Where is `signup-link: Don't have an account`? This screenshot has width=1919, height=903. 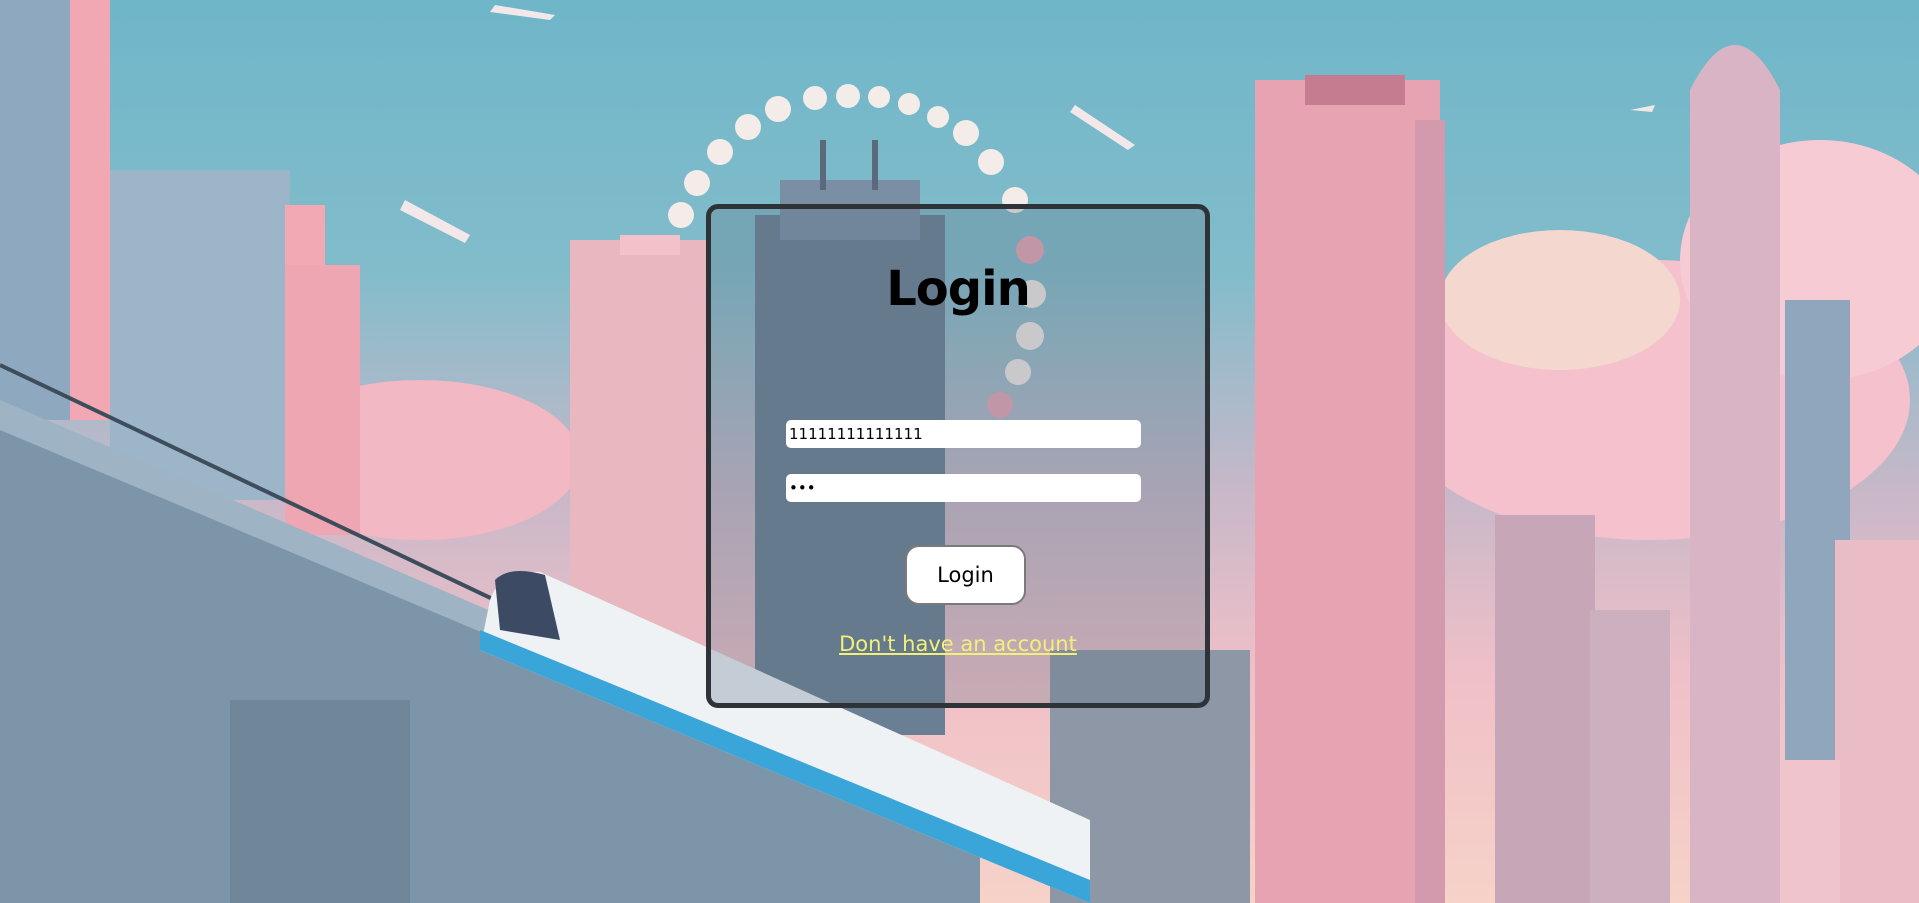 signup-link: Don't have an account is located at coordinates (958, 644).